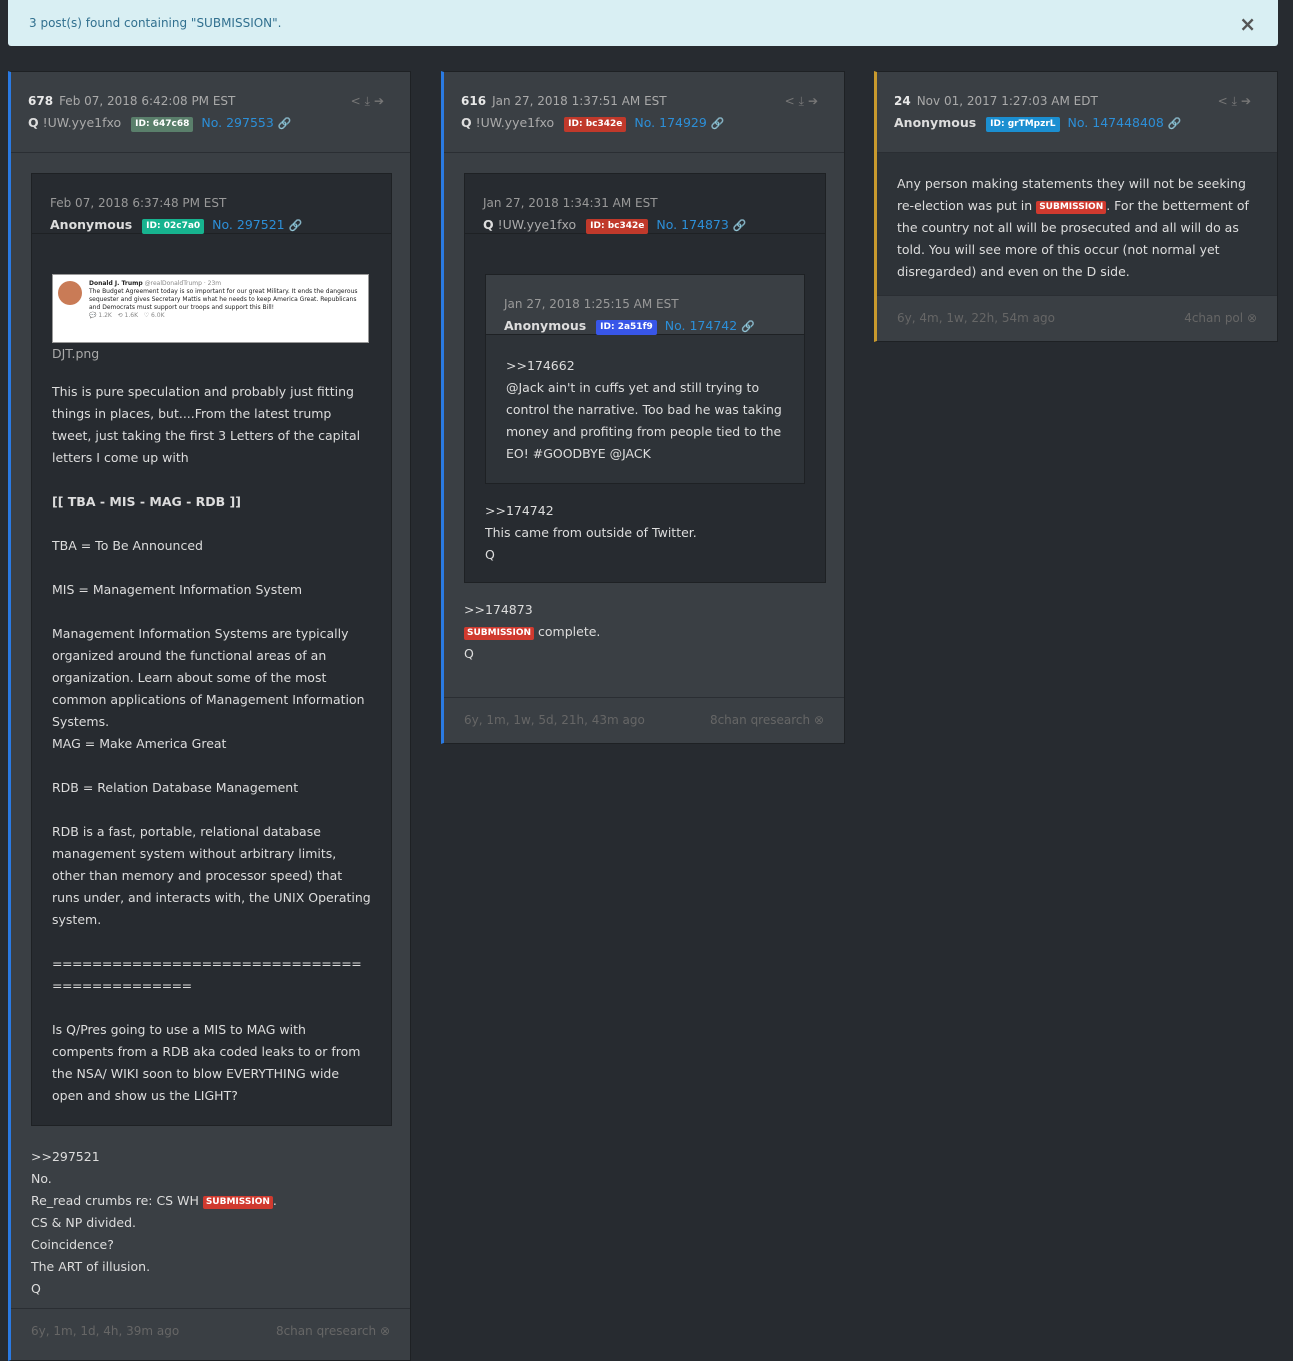 This screenshot has height=1361, width=1293. What do you see at coordinates (139, 743) in the screenshot?
I see `quote-line: MAG = Make America Great` at bounding box center [139, 743].